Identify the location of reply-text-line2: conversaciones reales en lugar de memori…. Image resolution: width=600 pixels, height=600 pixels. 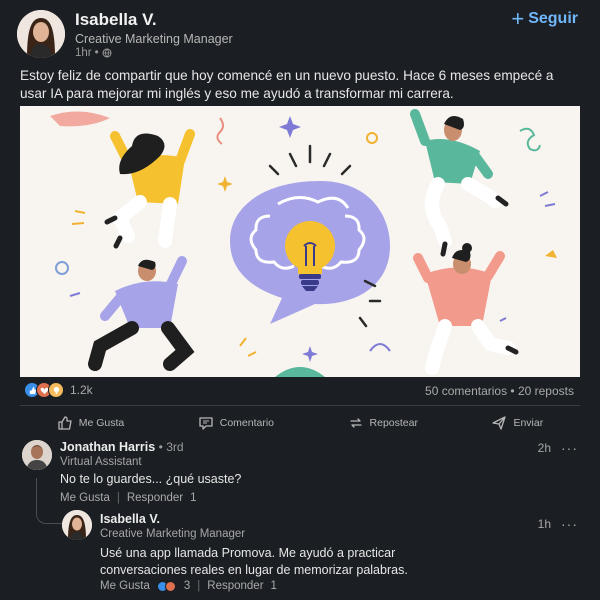
(254, 570).